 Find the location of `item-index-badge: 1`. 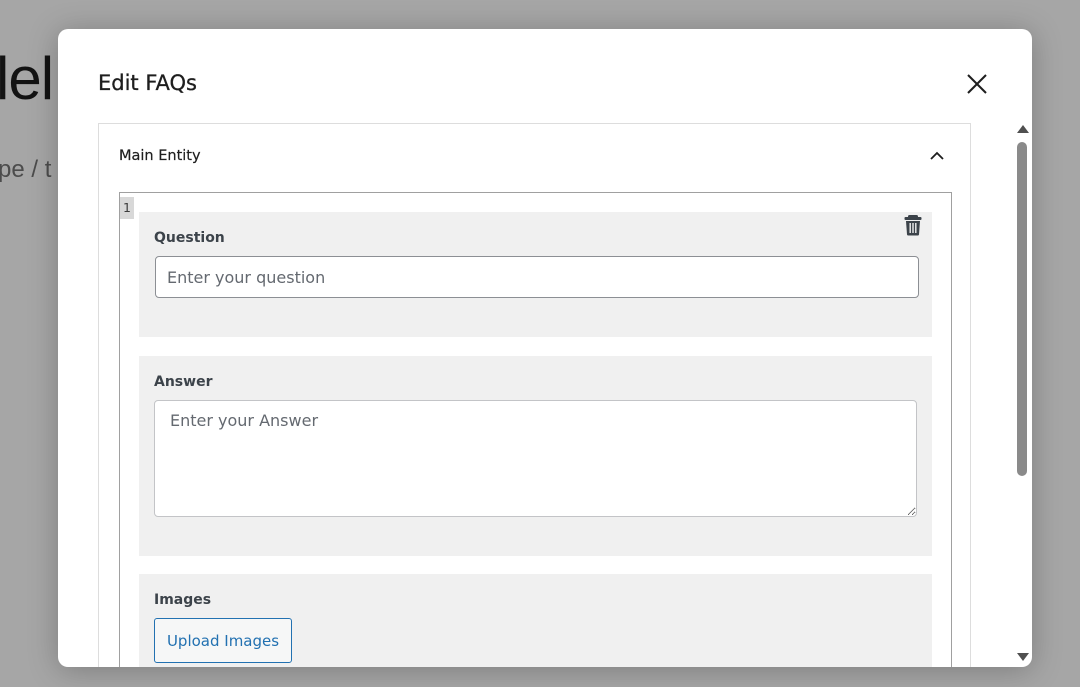

item-index-badge: 1 is located at coordinates (127, 208).